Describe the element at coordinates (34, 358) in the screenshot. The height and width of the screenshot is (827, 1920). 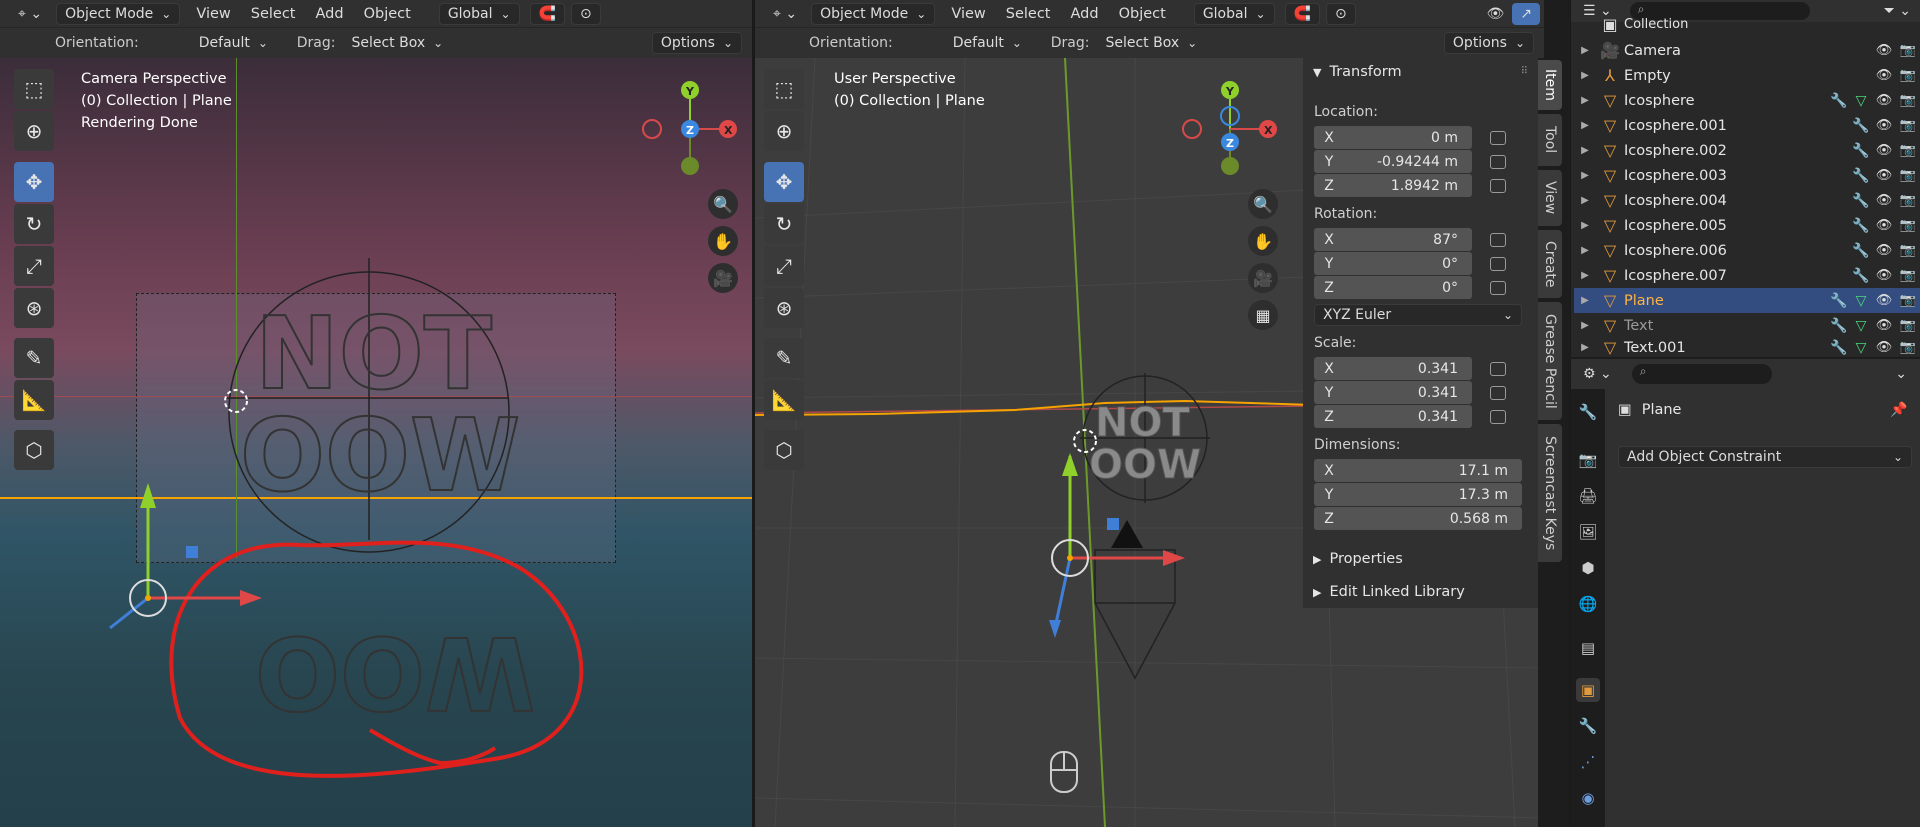
I see `annotate-tool: ✎` at that location.